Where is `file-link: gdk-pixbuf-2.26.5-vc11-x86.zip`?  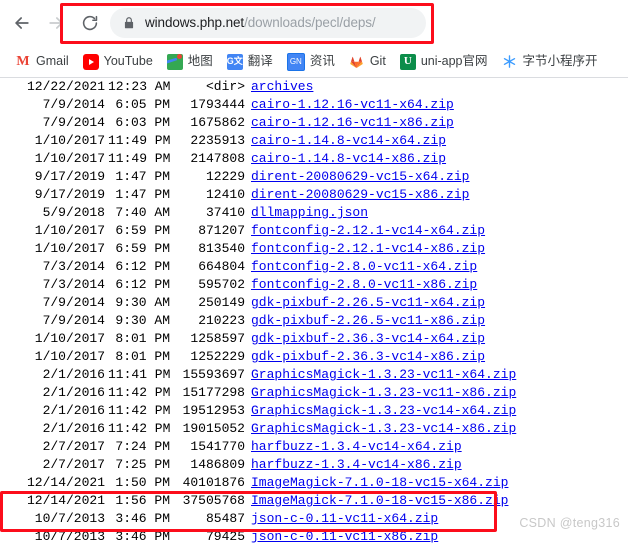
file-link: gdk-pixbuf-2.26.5-vc11-x86.zip is located at coordinates (368, 320).